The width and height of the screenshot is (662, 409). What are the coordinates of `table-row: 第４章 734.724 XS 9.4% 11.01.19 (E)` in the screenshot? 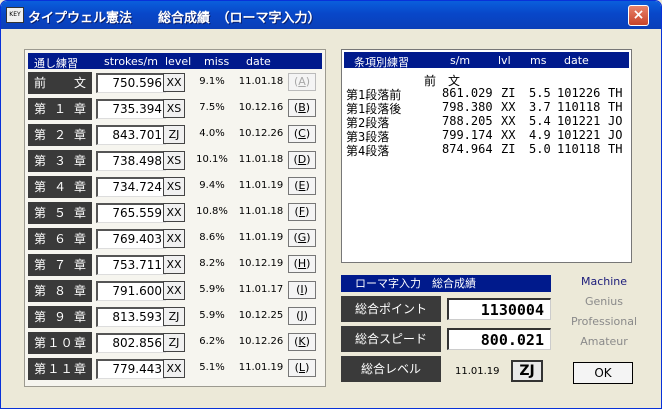 It's located at (175, 188).